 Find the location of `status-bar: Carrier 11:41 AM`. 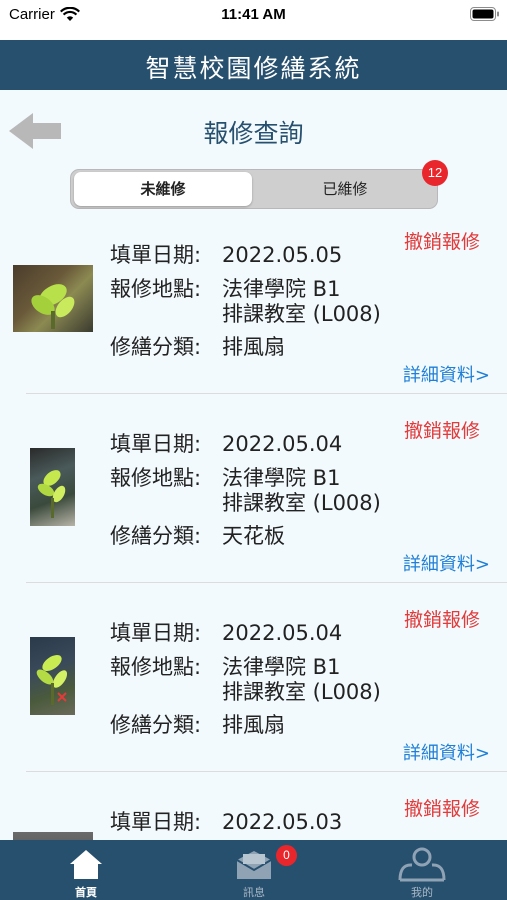

status-bar: Carrier 11:41 AM is located at coordinates (253, 20).